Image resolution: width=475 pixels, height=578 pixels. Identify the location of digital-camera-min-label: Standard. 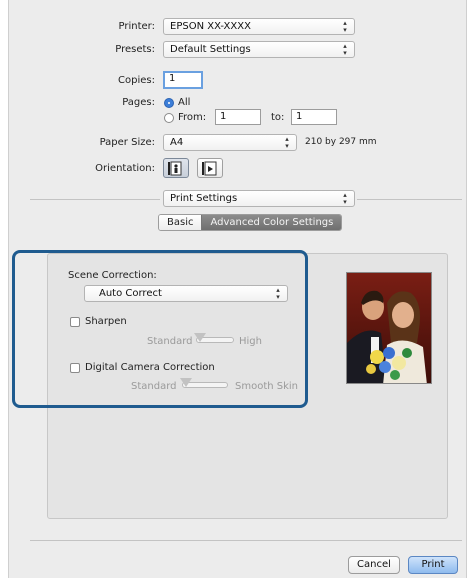
(154, 386).